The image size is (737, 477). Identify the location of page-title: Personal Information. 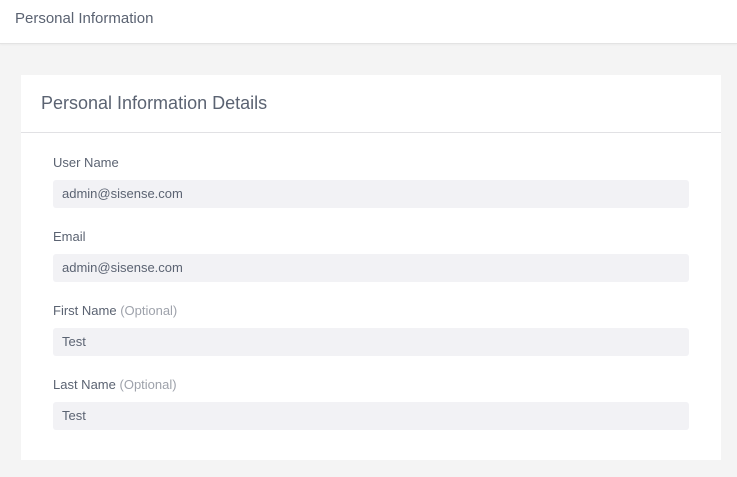
(84, 18).